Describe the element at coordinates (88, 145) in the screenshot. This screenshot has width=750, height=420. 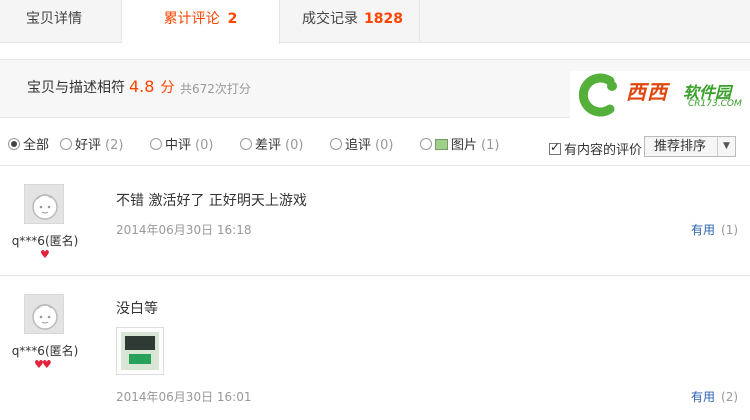
I see `filter-label: 好评` at that location.